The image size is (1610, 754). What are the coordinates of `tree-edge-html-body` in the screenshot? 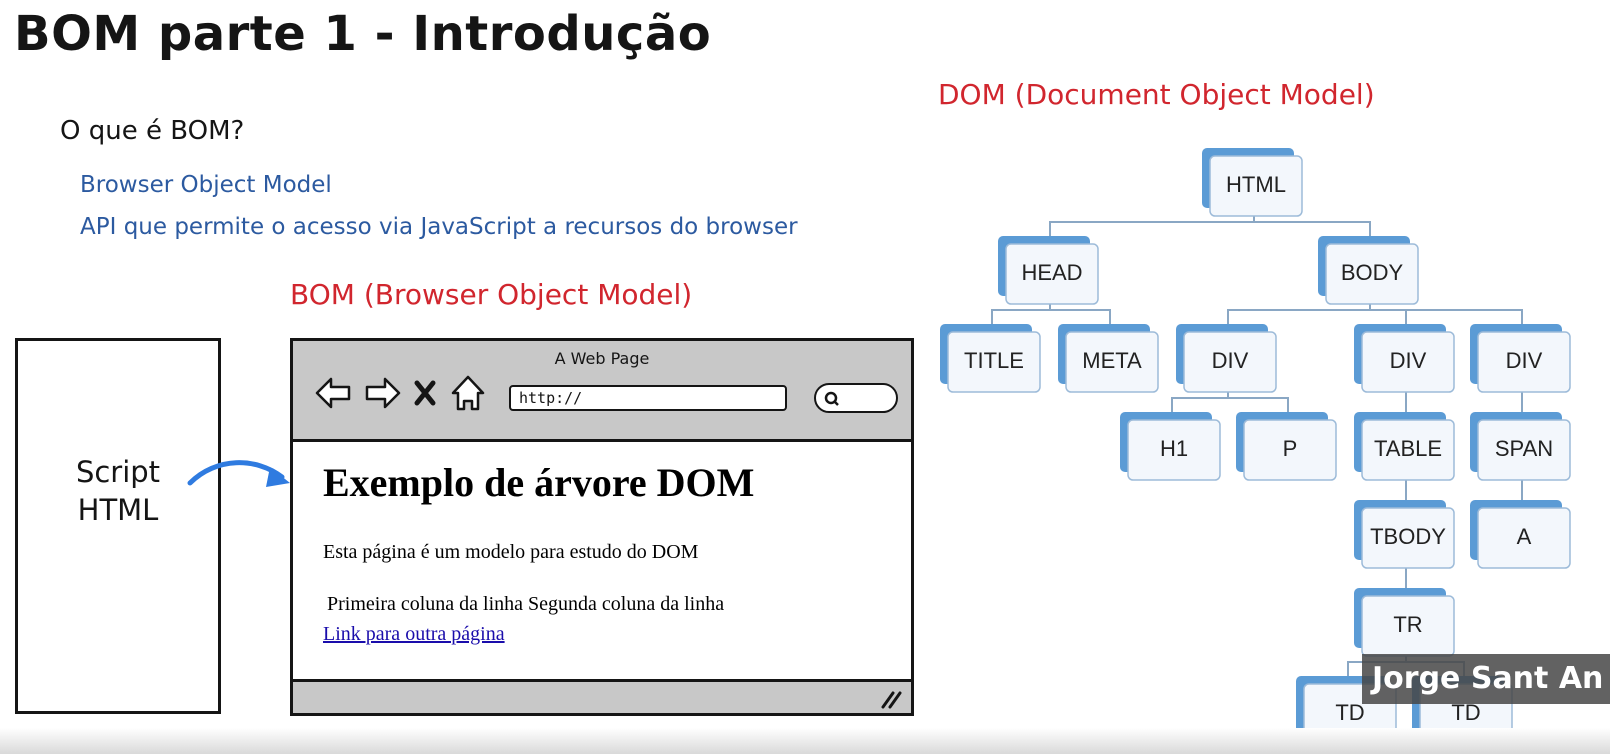 It's located at (1312, 228).